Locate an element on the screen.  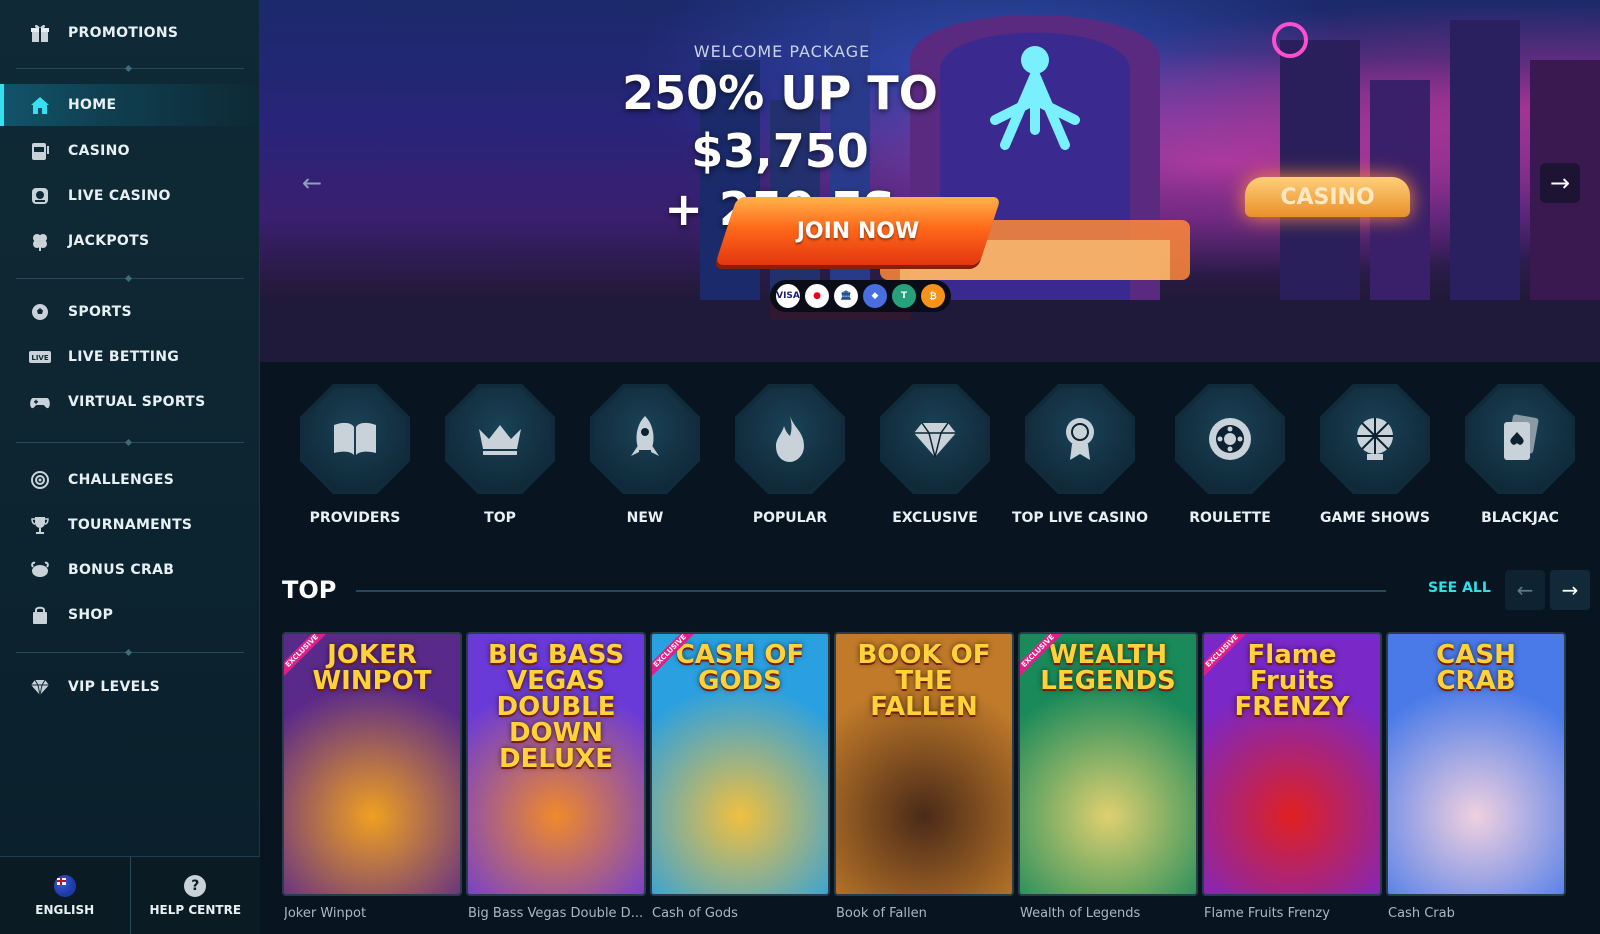
payment-badge-icon: ₿ is located at coordinates (933, 296).